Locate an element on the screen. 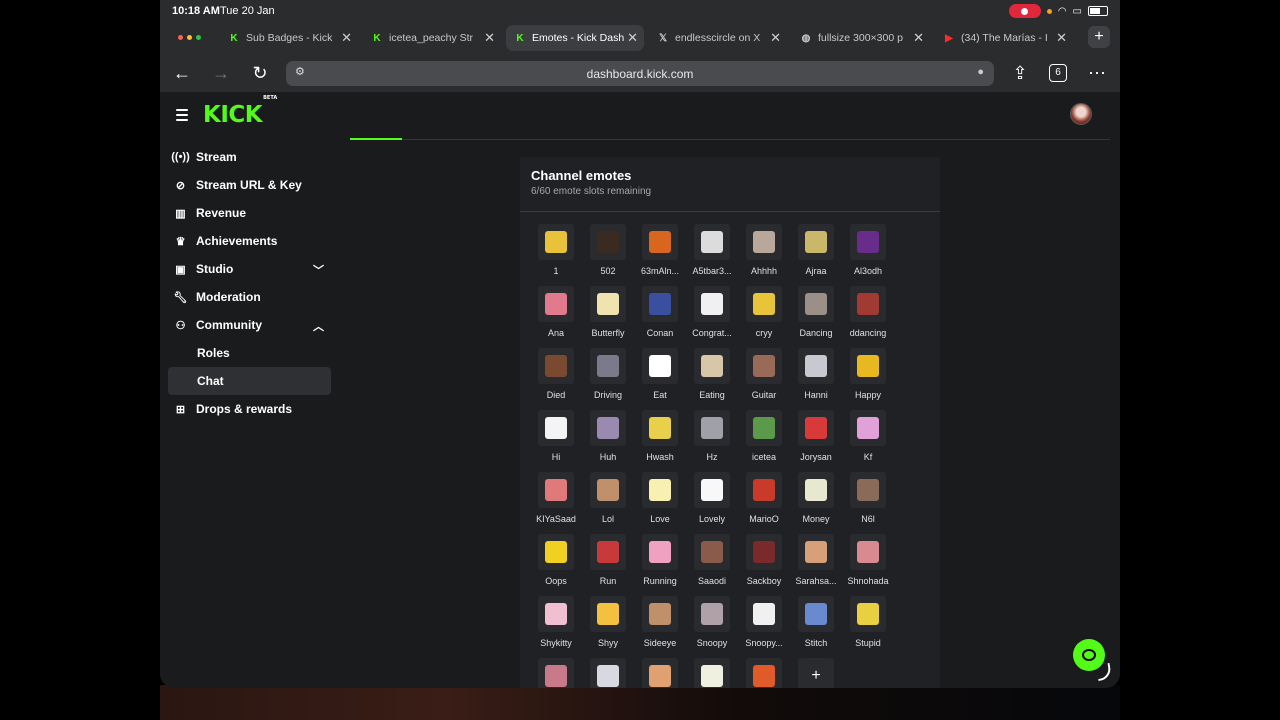  chevron-up-icon: ︿ is located at coordinates (318, 326).